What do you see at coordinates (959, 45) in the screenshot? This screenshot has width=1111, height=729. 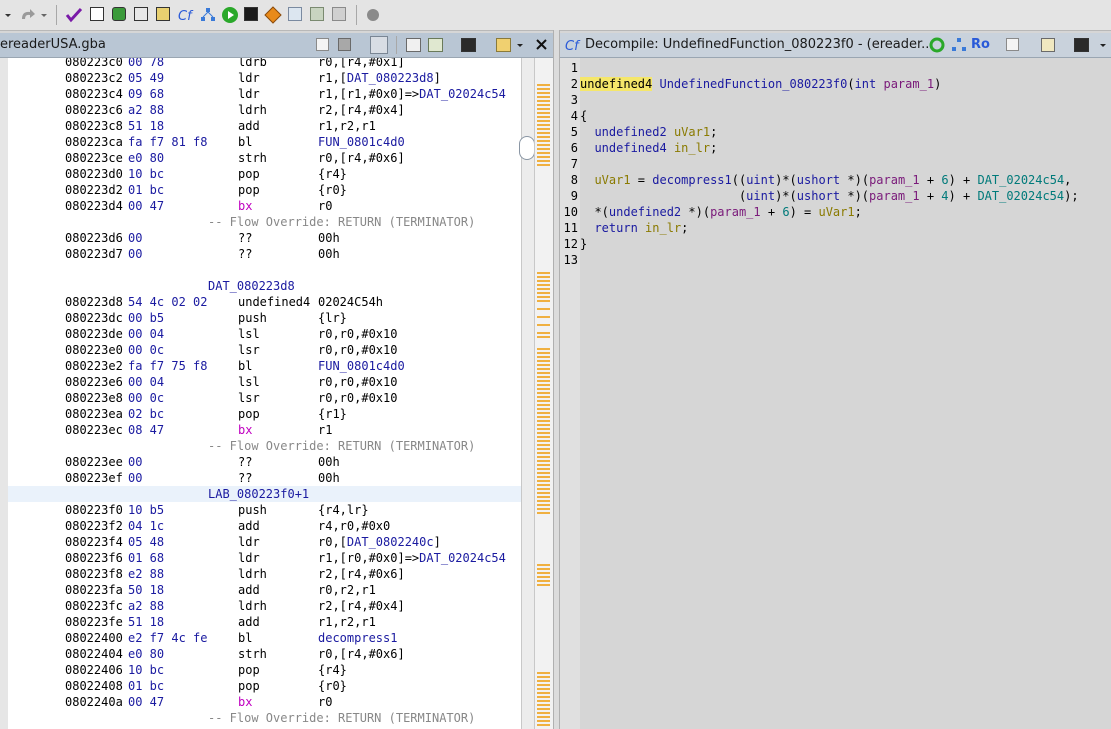 I see `function-graph-icon` at bounding box center [959, 45].